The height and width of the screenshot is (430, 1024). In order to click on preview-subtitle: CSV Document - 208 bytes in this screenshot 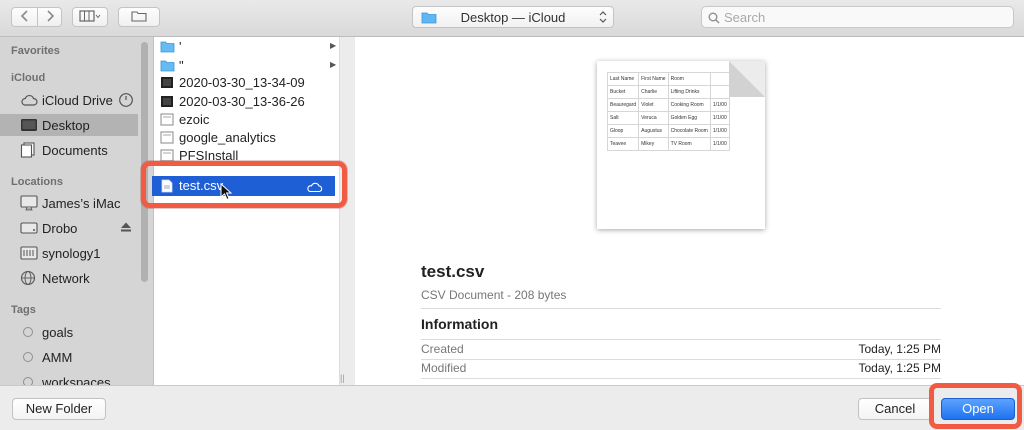, I will do `click(494, 295)`.